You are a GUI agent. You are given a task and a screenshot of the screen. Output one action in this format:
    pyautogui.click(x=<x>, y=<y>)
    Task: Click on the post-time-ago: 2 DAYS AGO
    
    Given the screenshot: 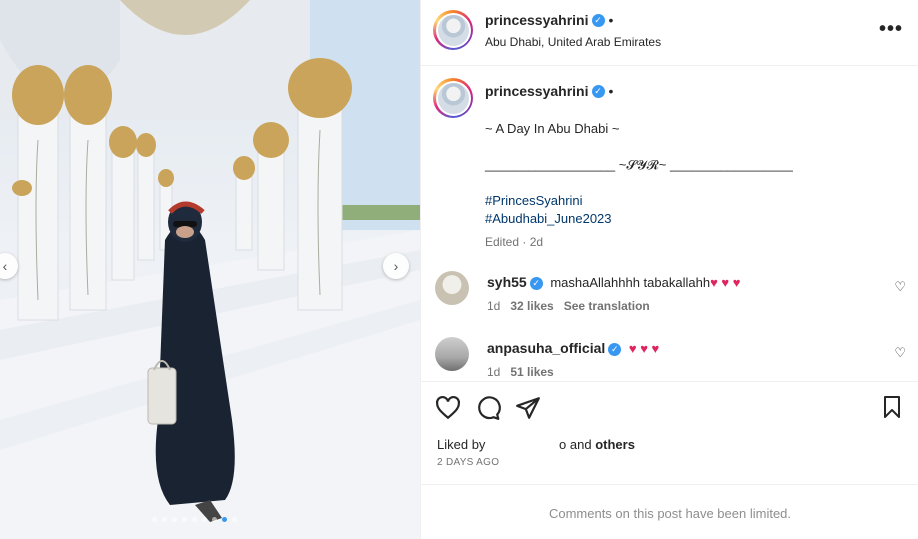 What is the action you would take?
    pyautogui.click(x=468, y=462)
    